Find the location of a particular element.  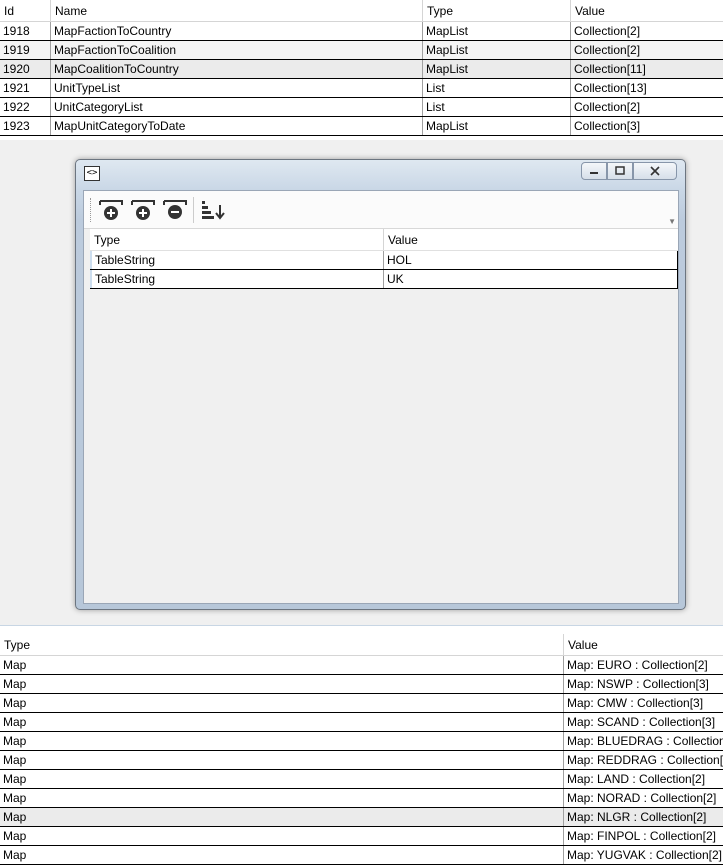

bottom-grid-header: Type Value is located at coordinates (361, 645).